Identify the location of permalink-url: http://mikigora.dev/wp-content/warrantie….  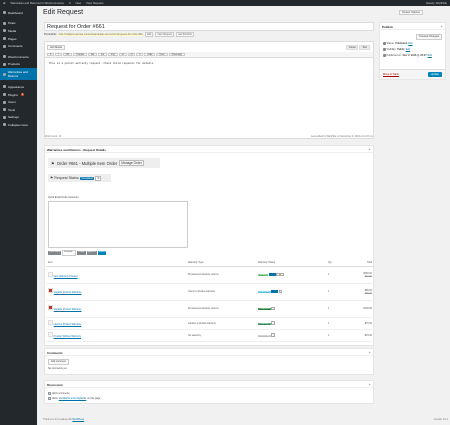
(101, 34).